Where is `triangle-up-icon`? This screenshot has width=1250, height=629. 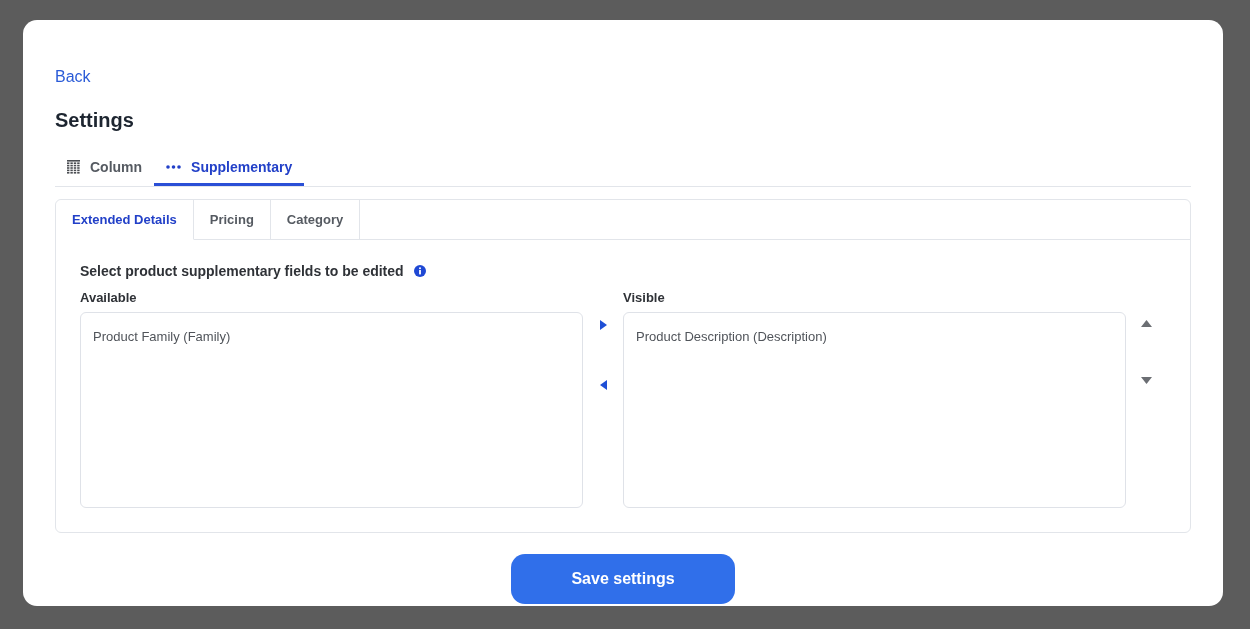 triangle-up-icon is located at coordinates (1146, 323).